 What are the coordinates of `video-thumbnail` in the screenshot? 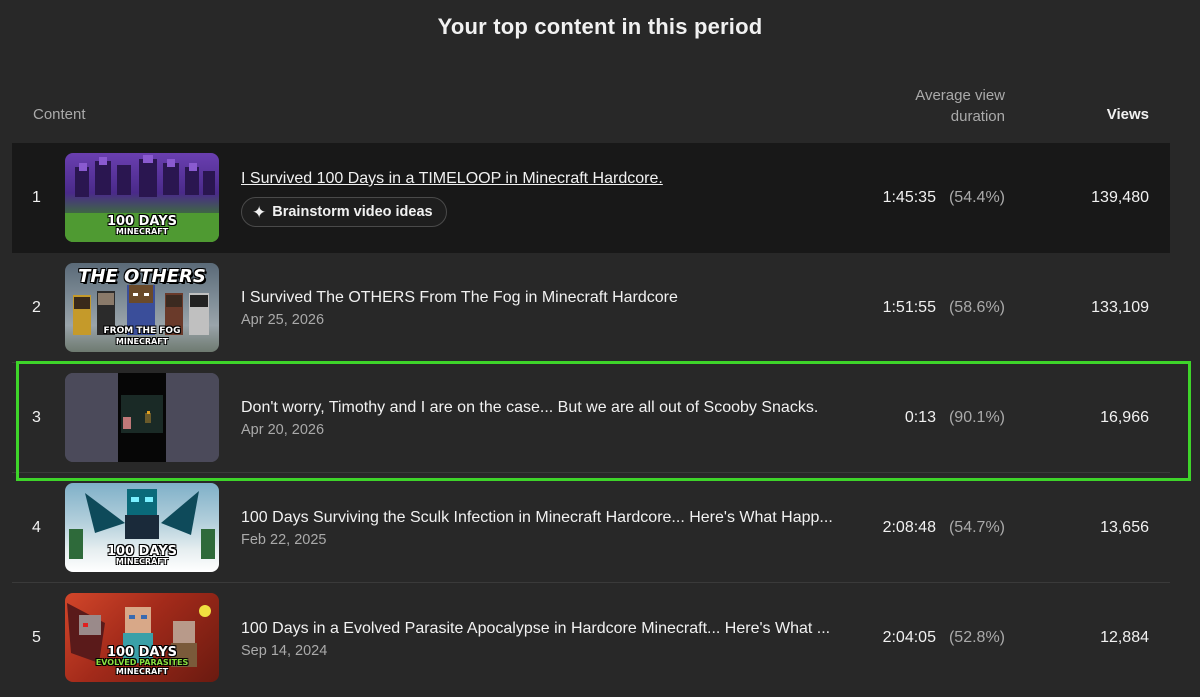 It's located at (142, 417).